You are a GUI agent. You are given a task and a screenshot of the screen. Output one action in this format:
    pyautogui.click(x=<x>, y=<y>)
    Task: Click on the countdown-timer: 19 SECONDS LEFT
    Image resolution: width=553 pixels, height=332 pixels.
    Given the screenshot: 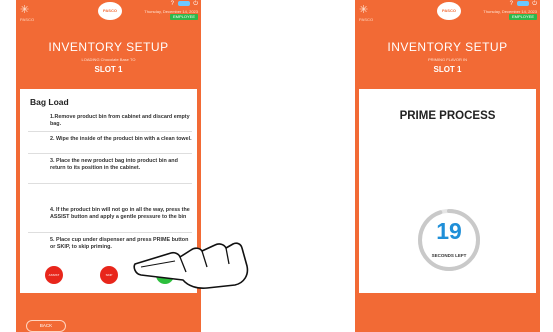 What is the action you would take?
    pyautogui.click(x=449, y=240)
    